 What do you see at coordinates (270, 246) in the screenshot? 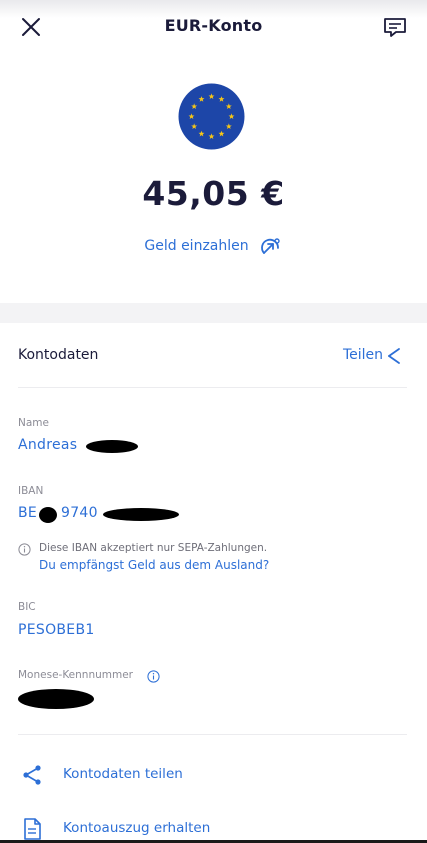
I see `deposit-arrow-icon` at bounding box center [270, 246].